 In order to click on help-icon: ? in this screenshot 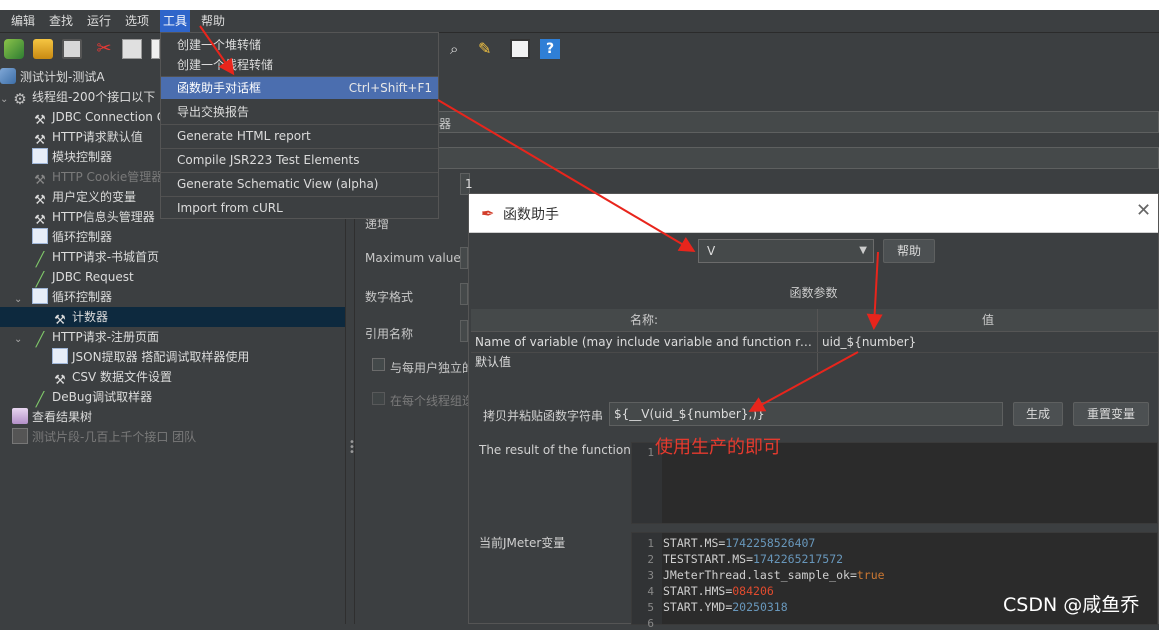, I will do `click(550, 49)`.